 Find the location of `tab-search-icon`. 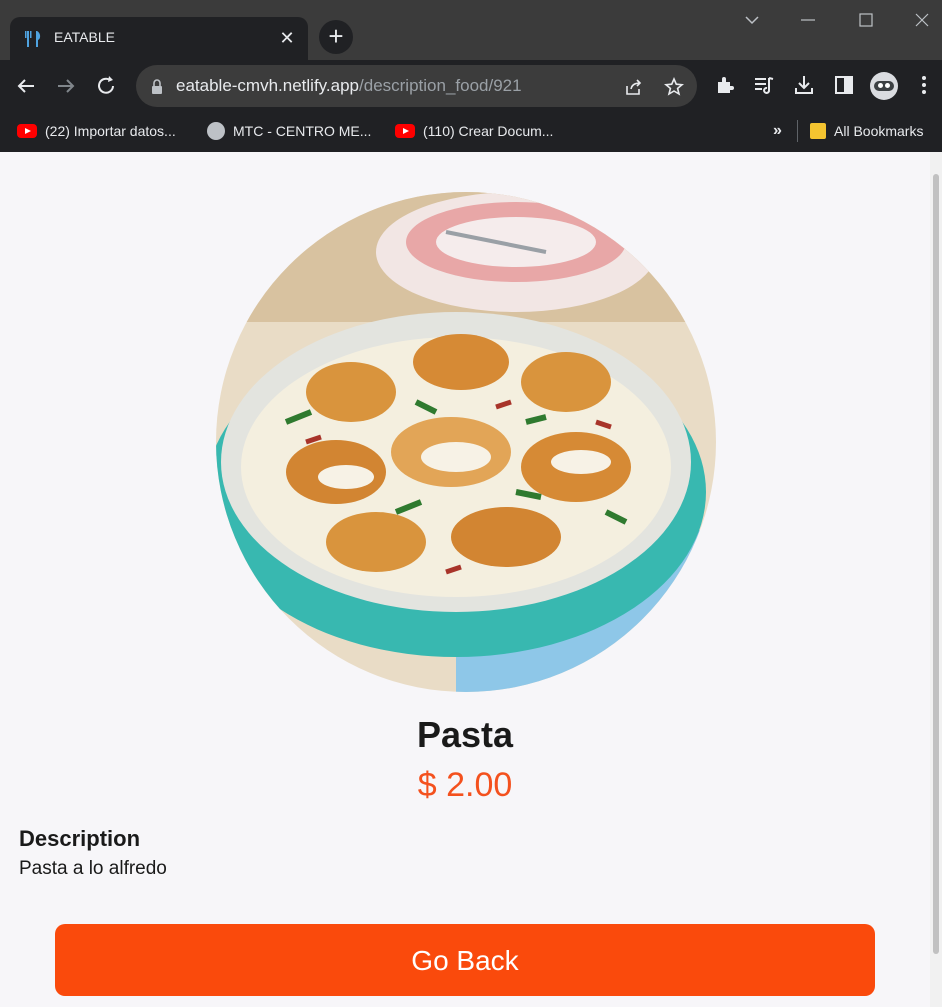

tab-search-icon is located at coordinates (752, 20).